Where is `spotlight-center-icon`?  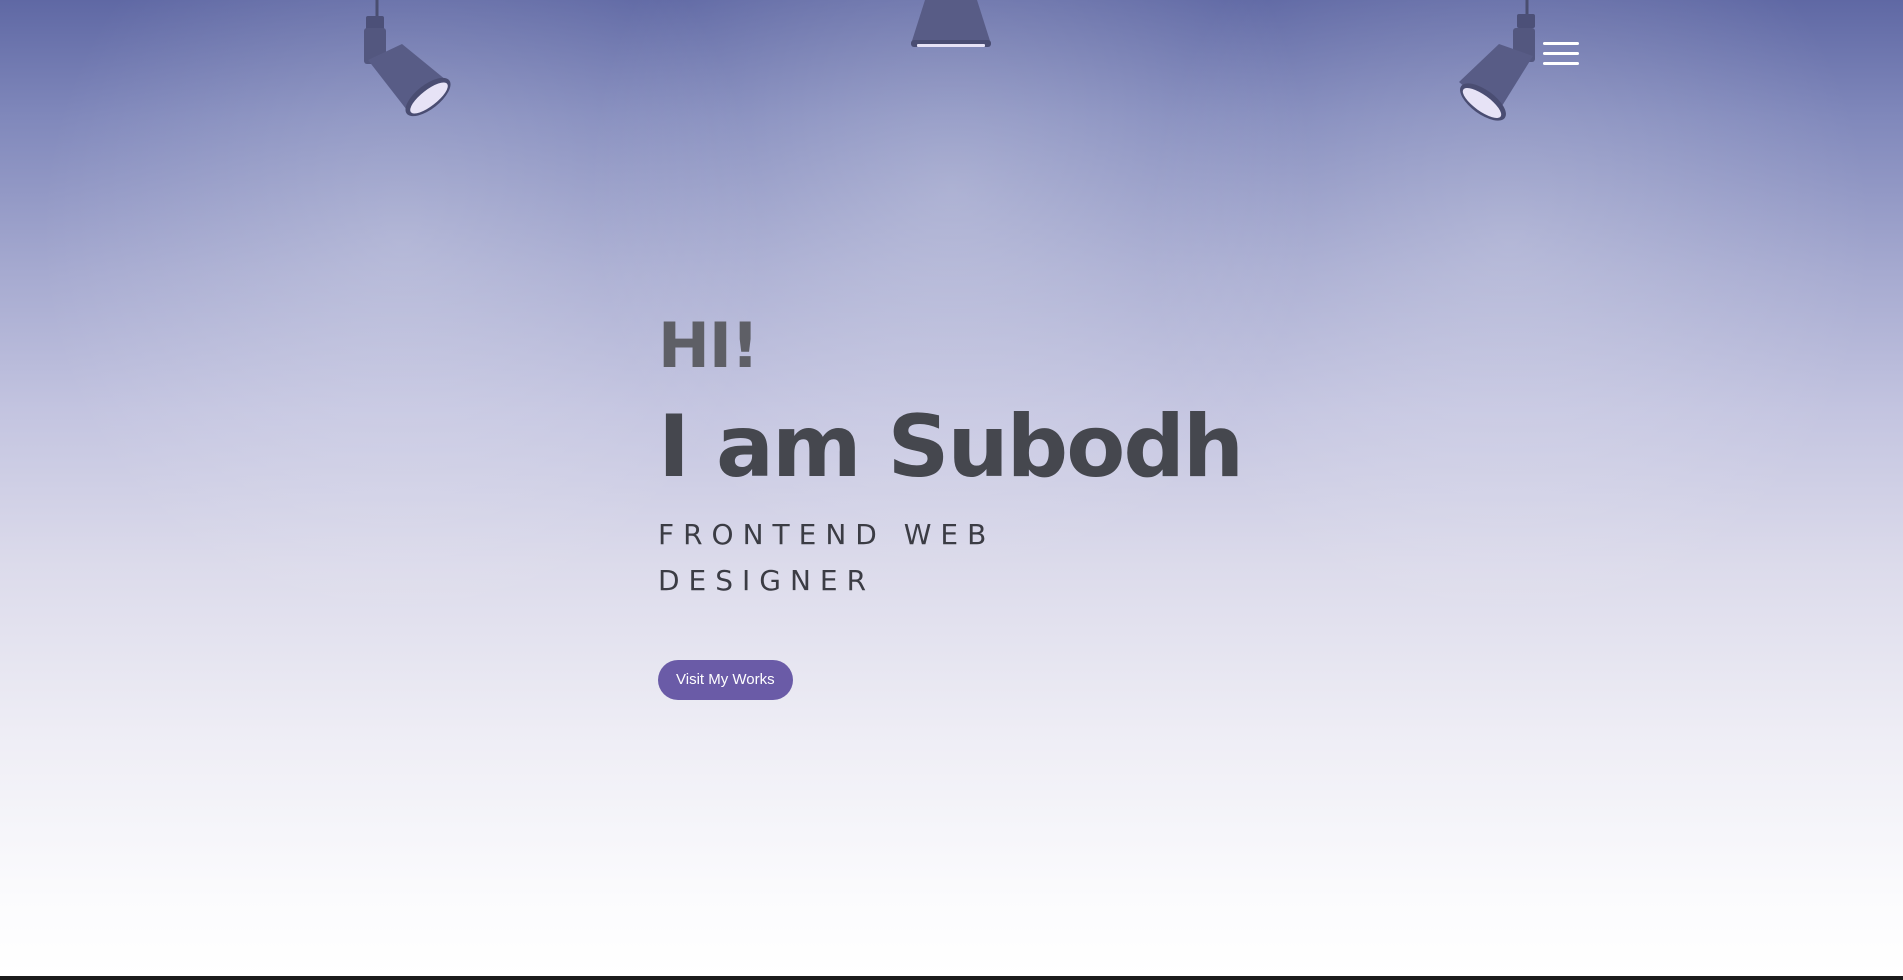 spotlight-center-icon is located at coordinates (951, 23).